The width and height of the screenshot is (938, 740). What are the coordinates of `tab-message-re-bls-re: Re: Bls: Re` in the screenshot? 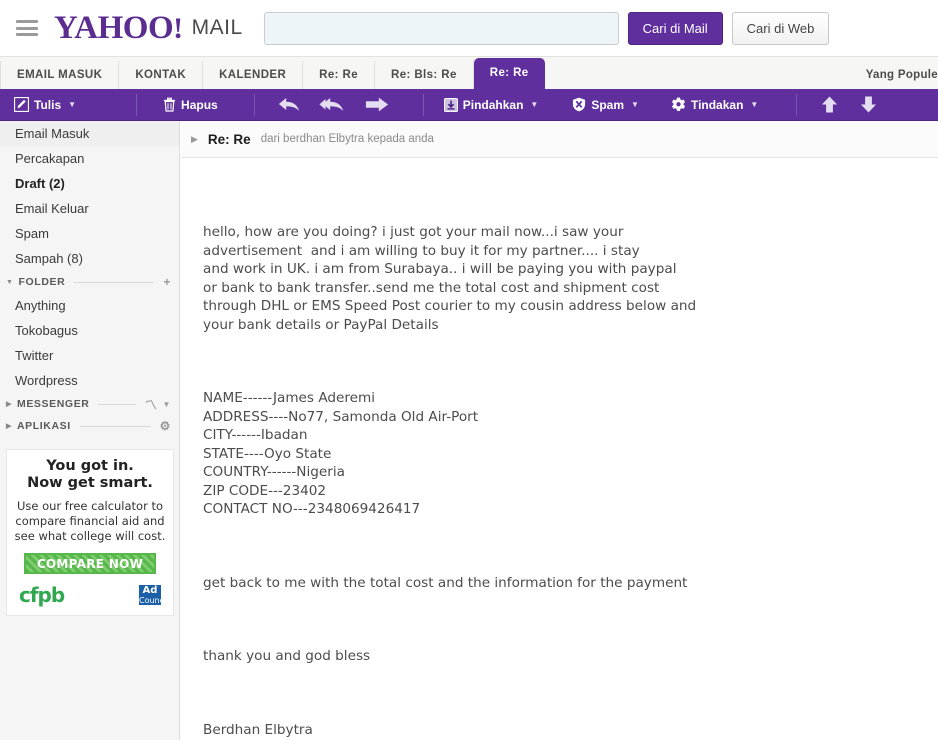 It's located at (424, 75).